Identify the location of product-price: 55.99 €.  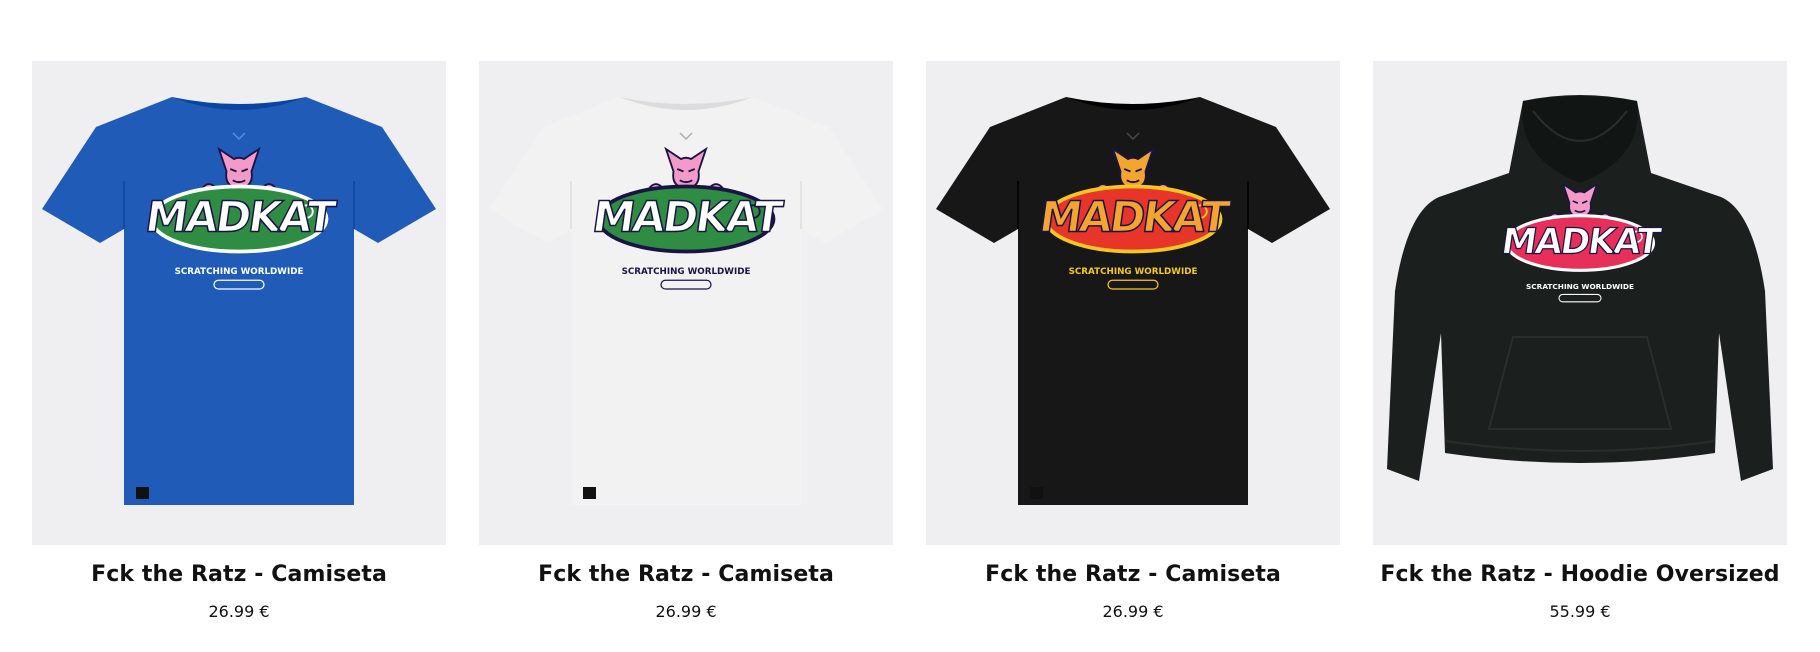
(1580, 611).